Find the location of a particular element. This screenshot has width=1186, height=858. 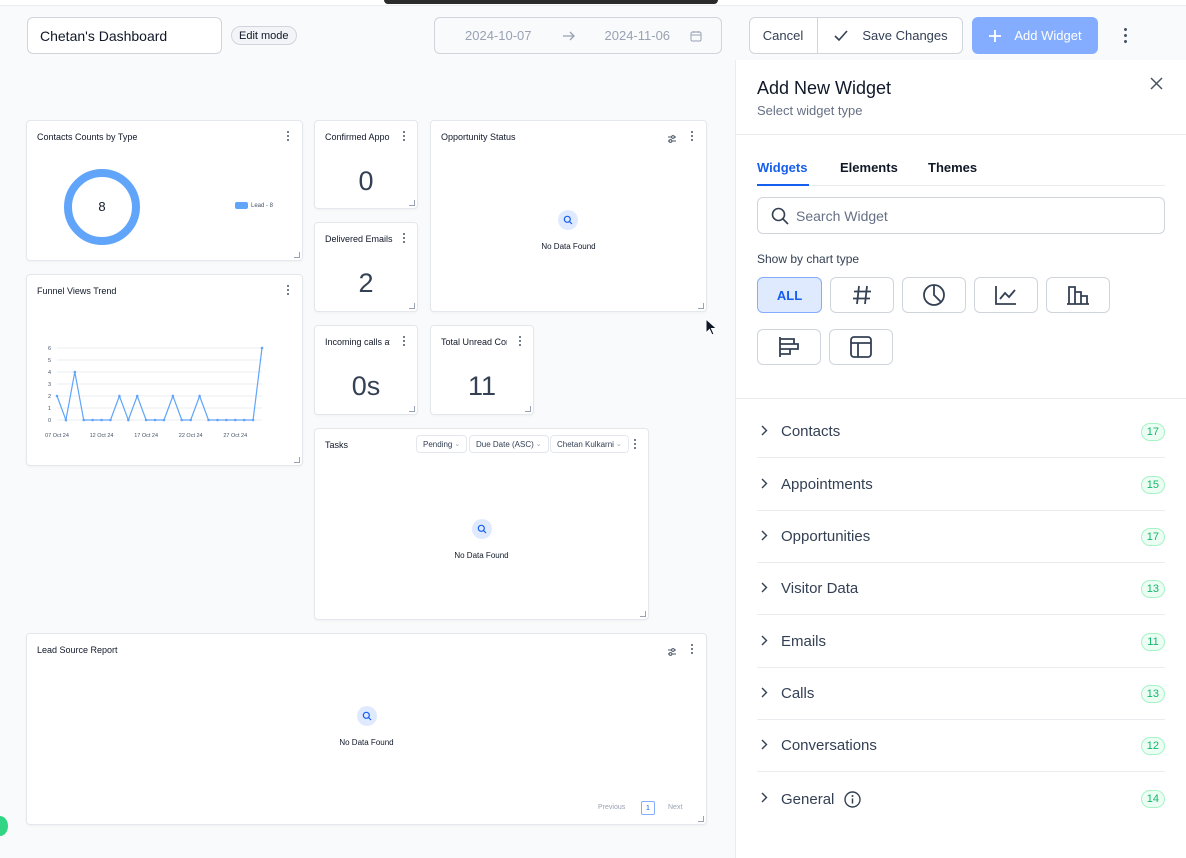

category-calls: Calls 13 is located at coordinates (961, 694).